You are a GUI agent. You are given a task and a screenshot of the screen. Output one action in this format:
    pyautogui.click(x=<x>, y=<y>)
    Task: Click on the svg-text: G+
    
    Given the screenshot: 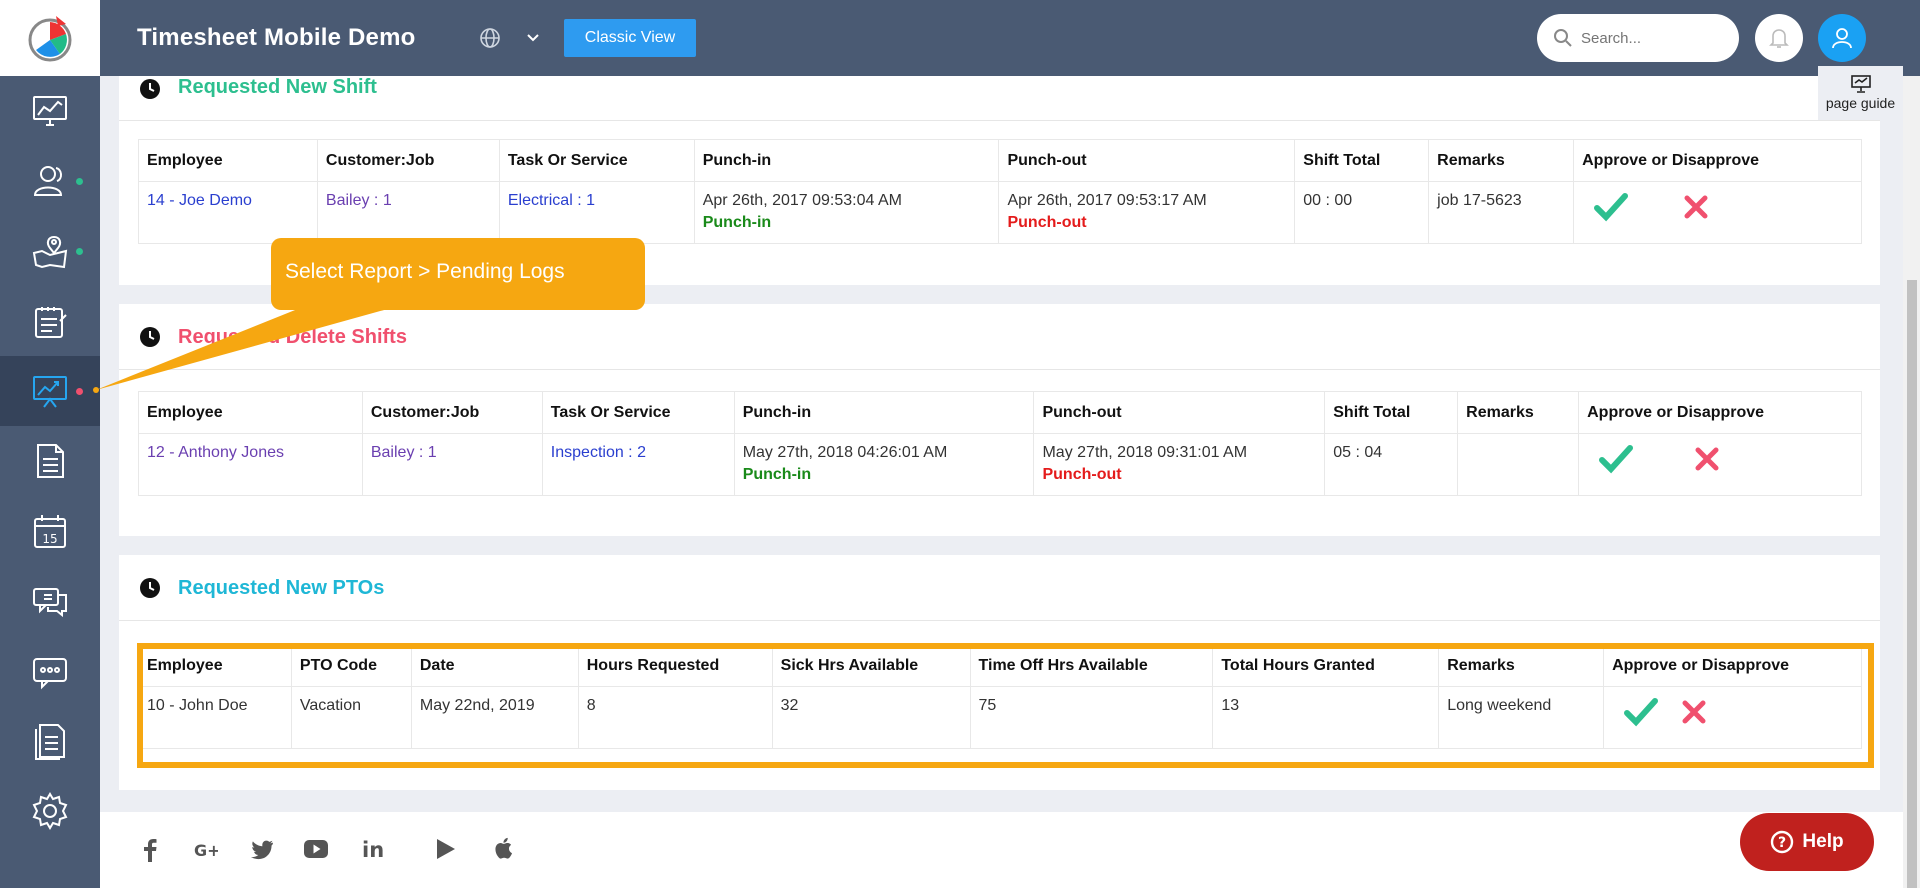 What is the action you would take?
    pyautogui.click(x=206, y=850)
    